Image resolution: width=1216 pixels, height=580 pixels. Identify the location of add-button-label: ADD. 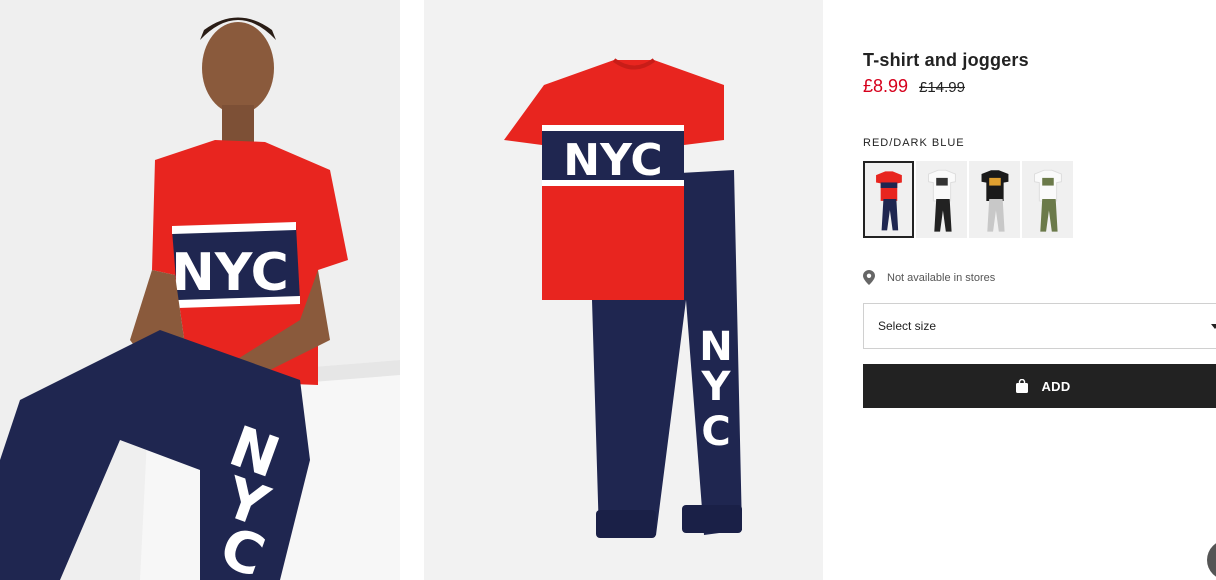
(1056, 386).